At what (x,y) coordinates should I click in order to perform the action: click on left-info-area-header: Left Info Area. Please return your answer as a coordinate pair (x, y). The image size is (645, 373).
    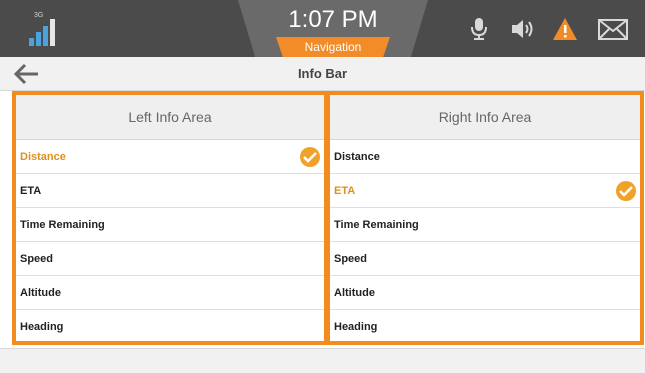
    Looking at the image, I should click on (170, 117).